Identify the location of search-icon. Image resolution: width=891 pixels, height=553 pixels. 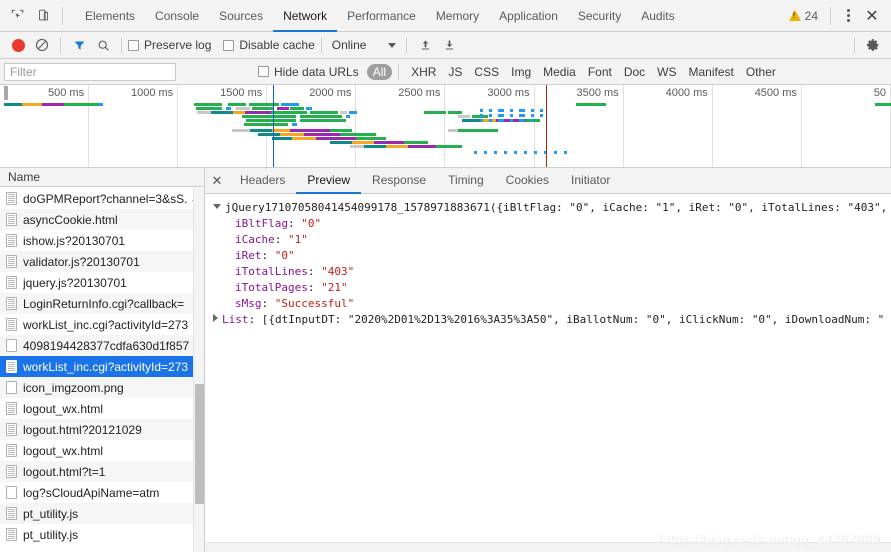
(103, 45).